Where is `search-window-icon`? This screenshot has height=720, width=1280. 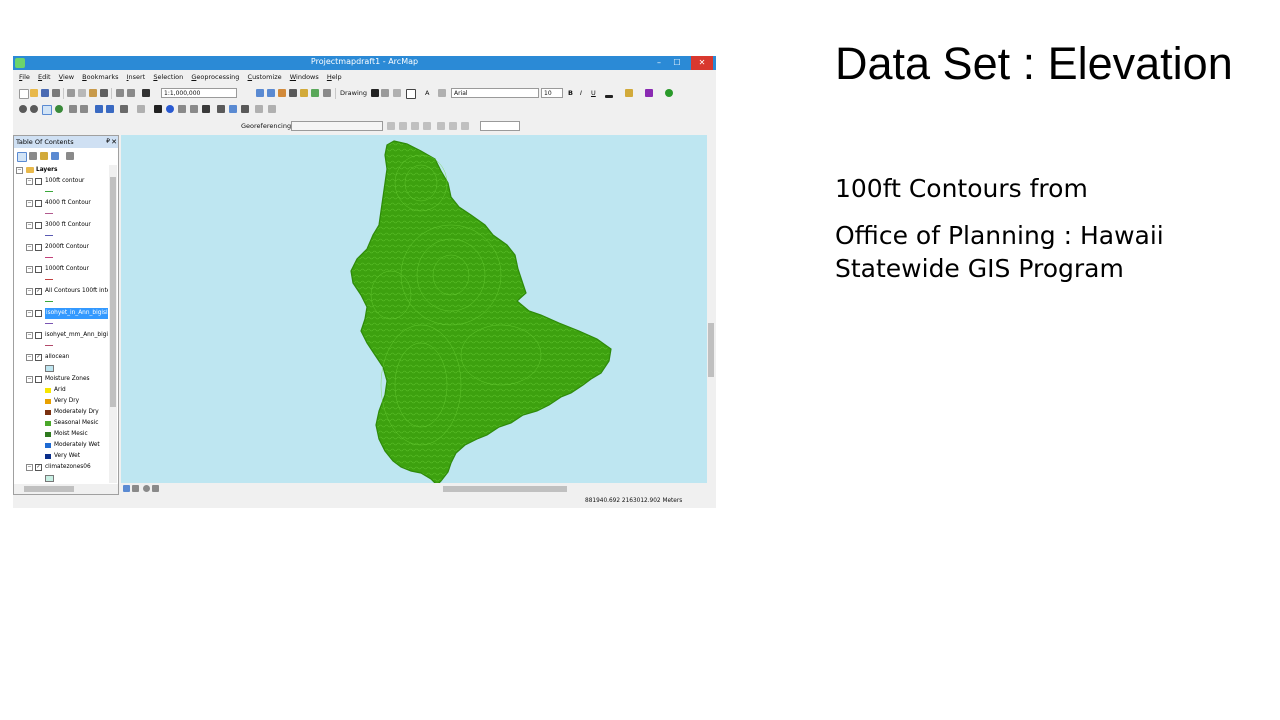 search-window-icon is located at coordinates (293, 93).